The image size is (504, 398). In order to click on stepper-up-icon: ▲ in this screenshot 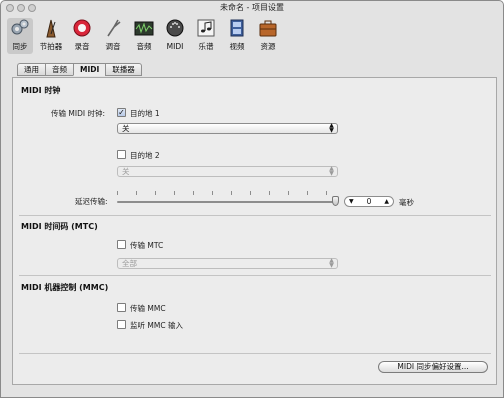, I will do `click(386, 201)`.